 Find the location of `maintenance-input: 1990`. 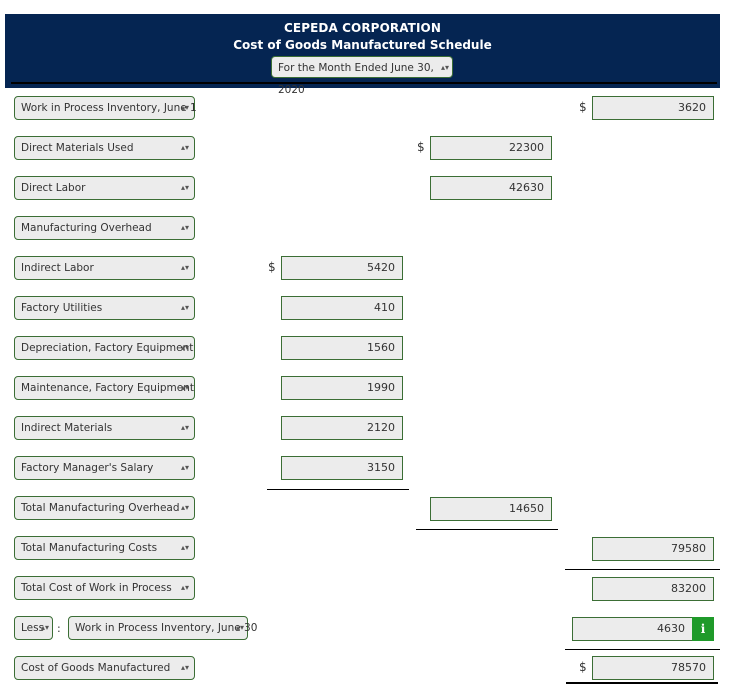

maintenance-input: 1990 is located at coordinates (342, 388).